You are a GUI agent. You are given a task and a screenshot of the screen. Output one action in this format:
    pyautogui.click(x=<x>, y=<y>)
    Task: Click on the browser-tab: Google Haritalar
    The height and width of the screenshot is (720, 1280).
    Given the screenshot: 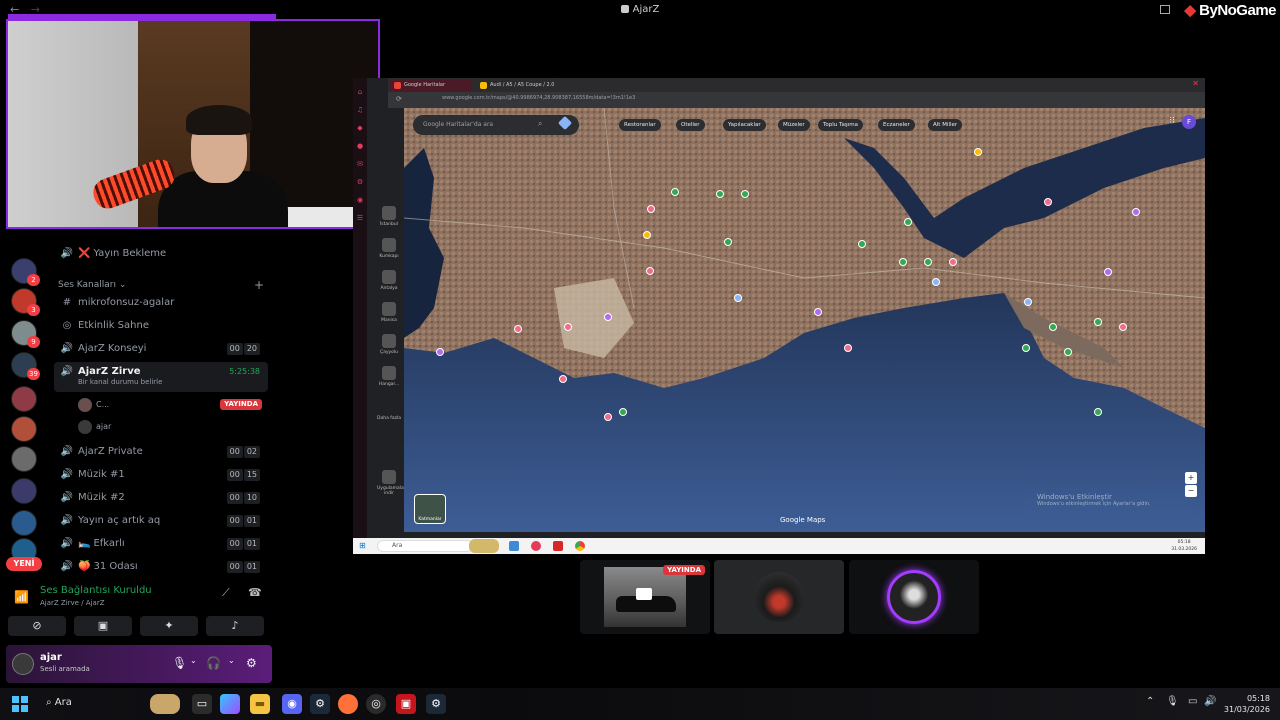 What is the action you would take?
    pyautogui.click(x=431, y=85)
    